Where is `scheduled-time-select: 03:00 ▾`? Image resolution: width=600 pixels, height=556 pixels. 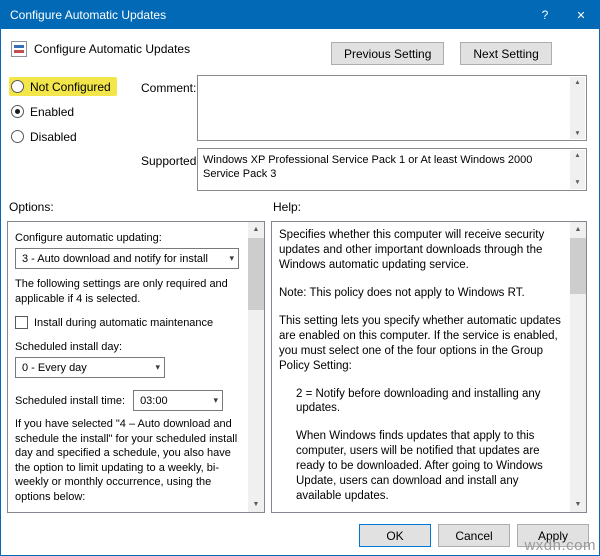
scheduled-time-select: 03:00 ▾ is located at coordinates (178, 401).